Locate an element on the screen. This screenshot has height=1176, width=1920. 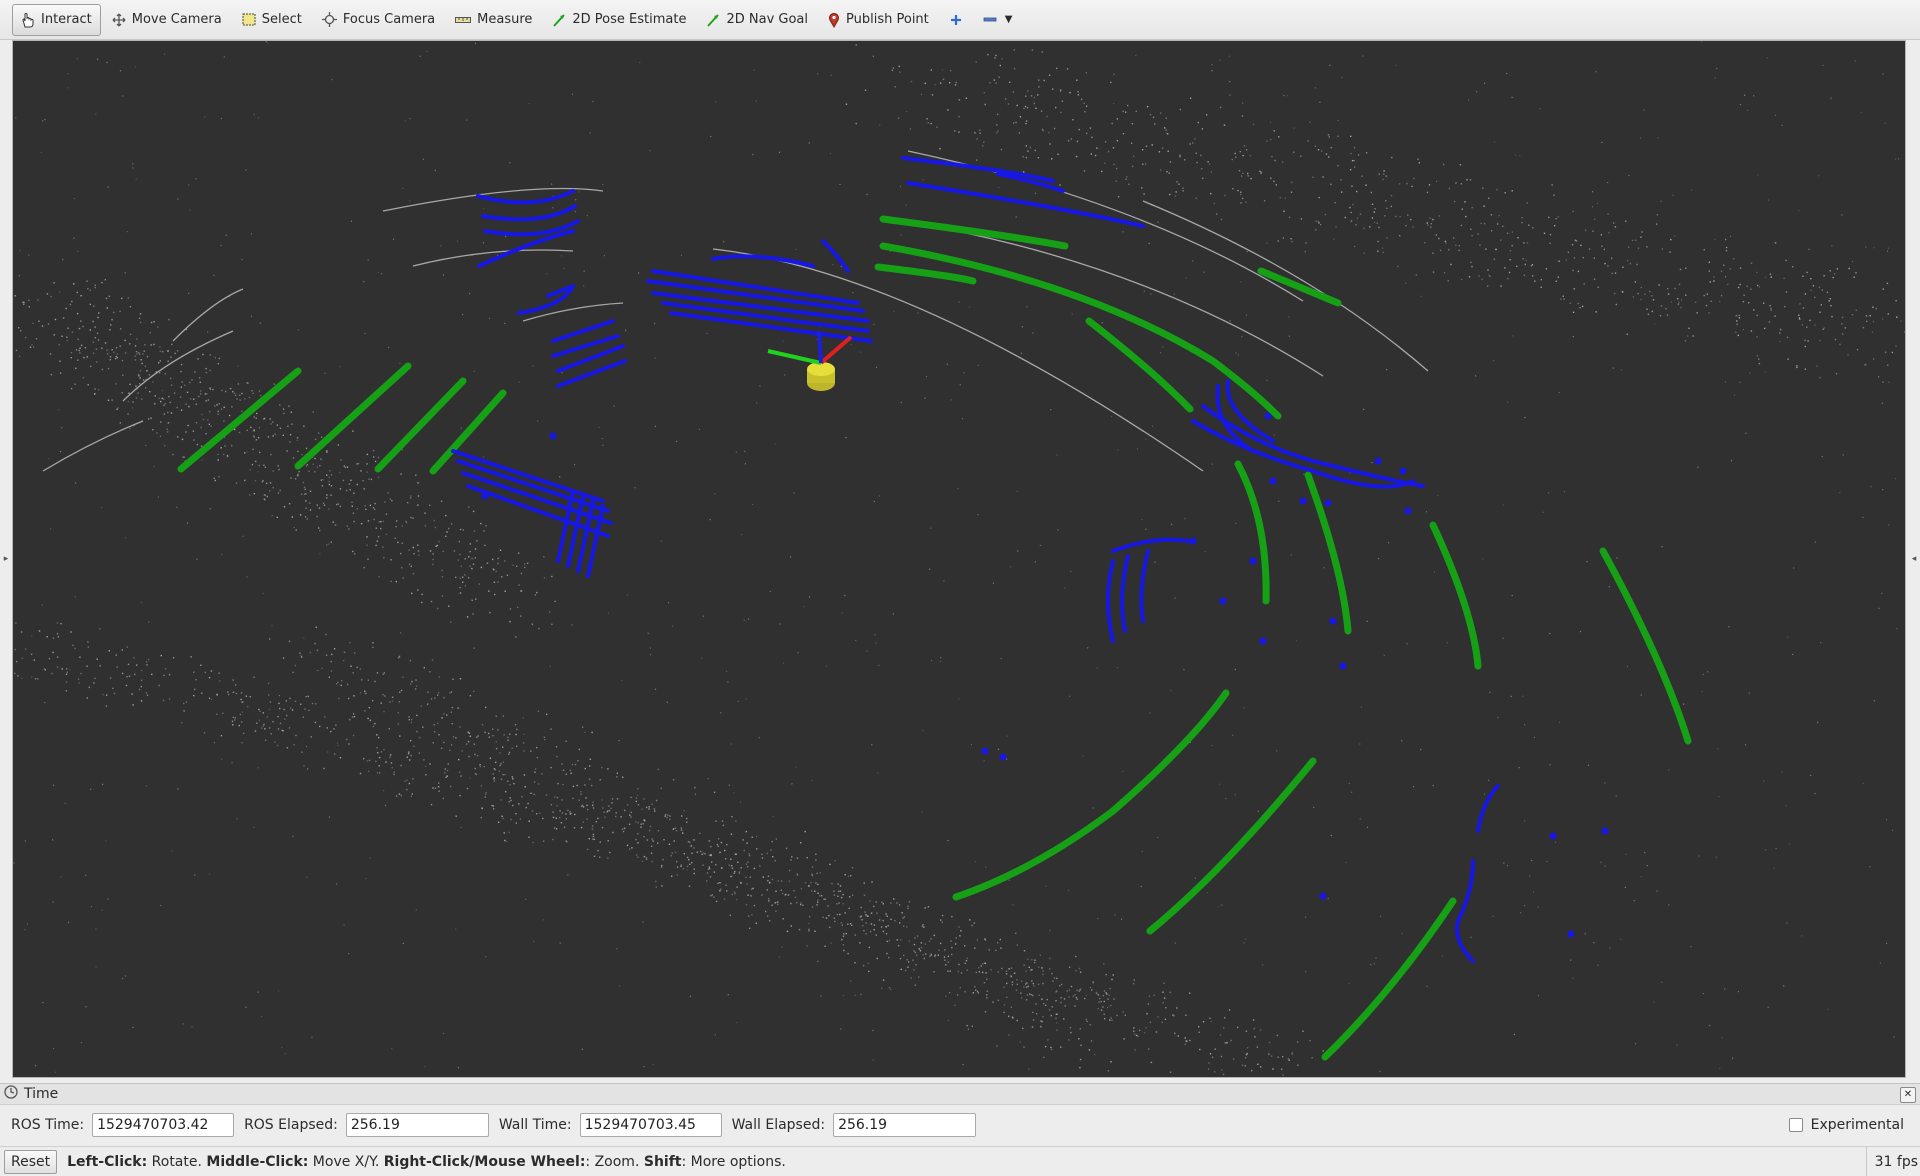
tool-measure: Measure is located at coordinates (493, 20).